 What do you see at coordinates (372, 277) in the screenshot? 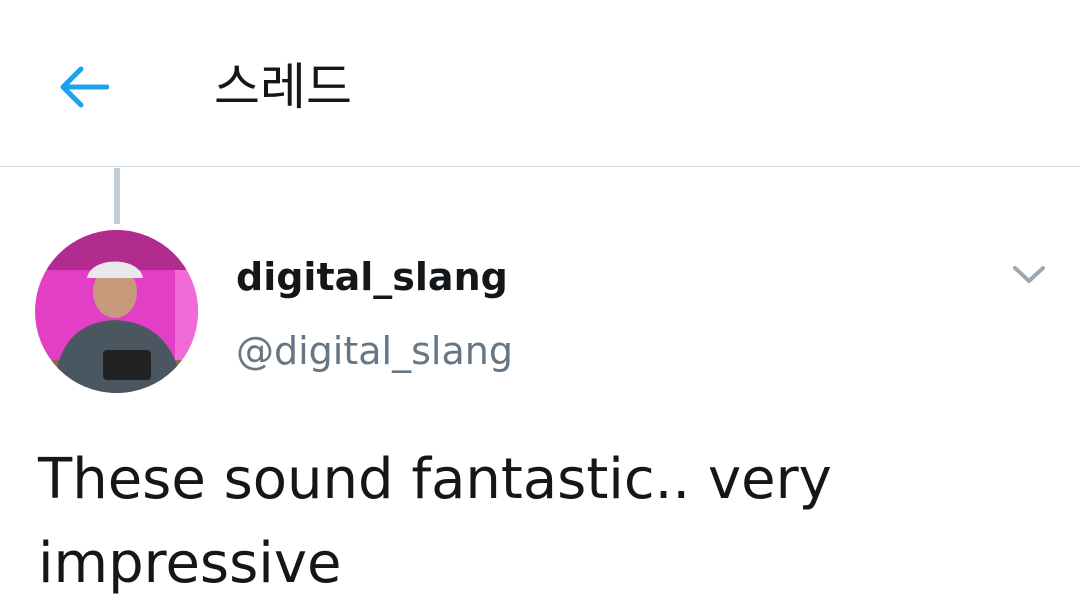
I see `author-display-name: digital_slang` at bounding box center [372, 277].